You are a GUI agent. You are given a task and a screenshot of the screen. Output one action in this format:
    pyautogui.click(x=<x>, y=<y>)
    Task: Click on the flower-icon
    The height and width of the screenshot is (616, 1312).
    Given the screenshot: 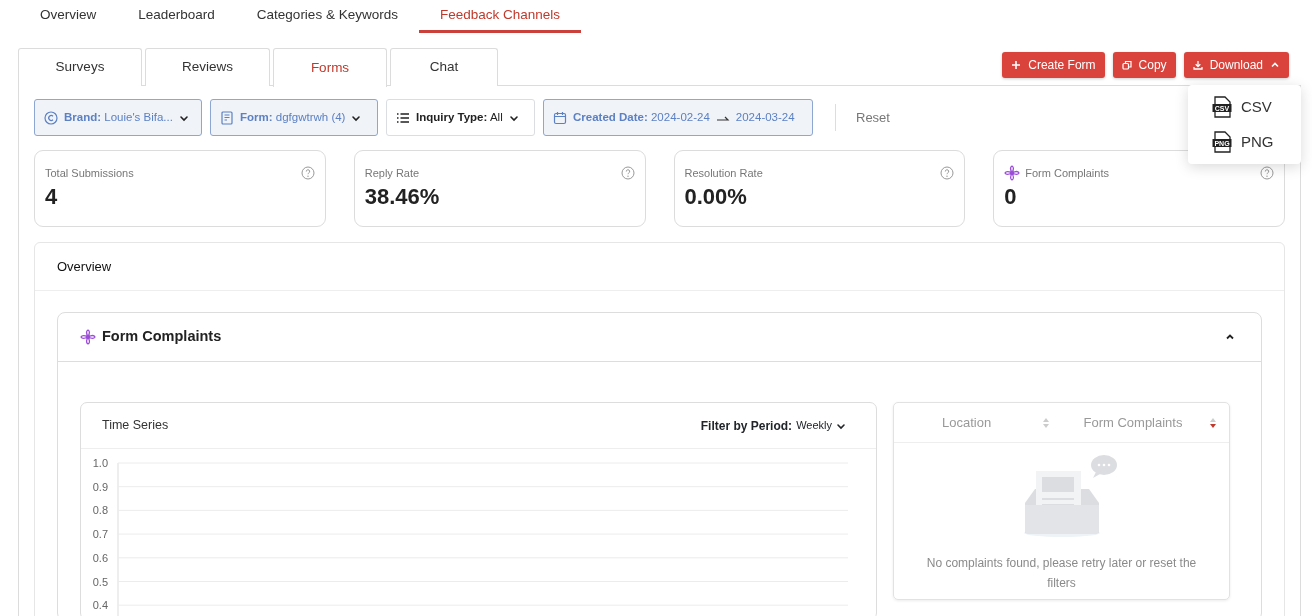 What is the action you would take?
    pyautogui.click(x=88, y=337)
    